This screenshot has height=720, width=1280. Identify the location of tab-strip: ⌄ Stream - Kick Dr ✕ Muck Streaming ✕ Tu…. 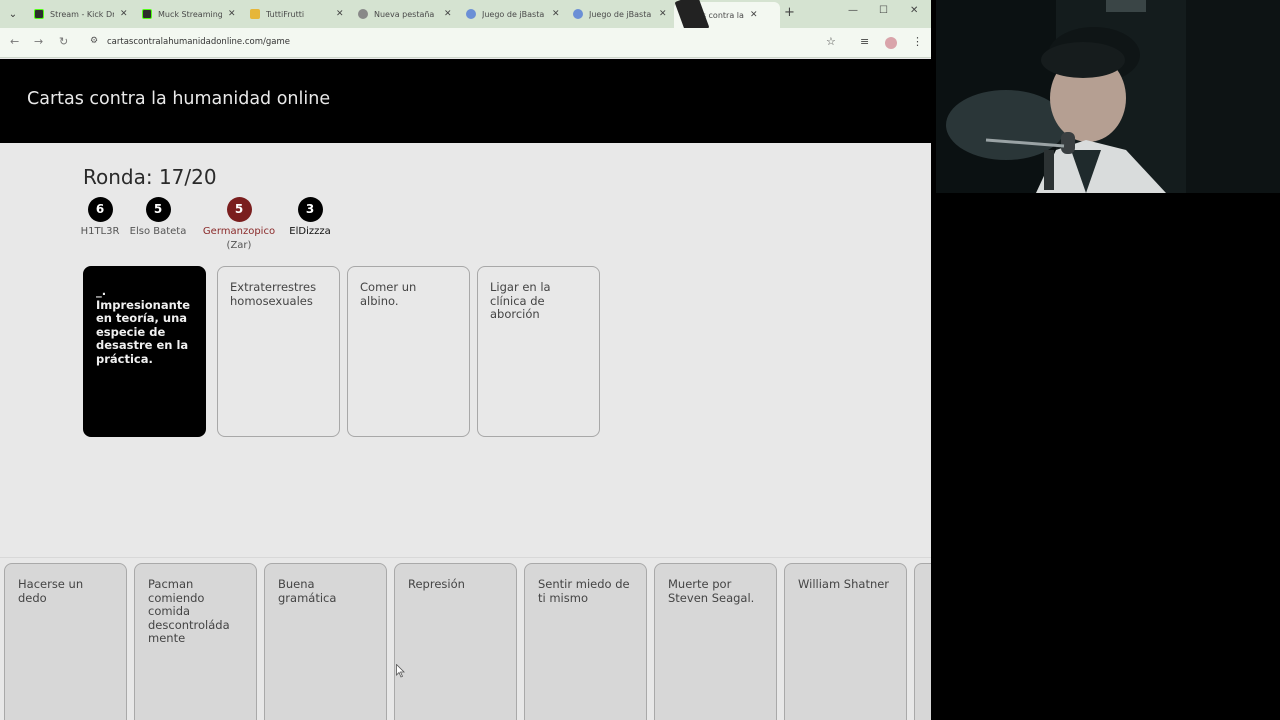
(465, 18).